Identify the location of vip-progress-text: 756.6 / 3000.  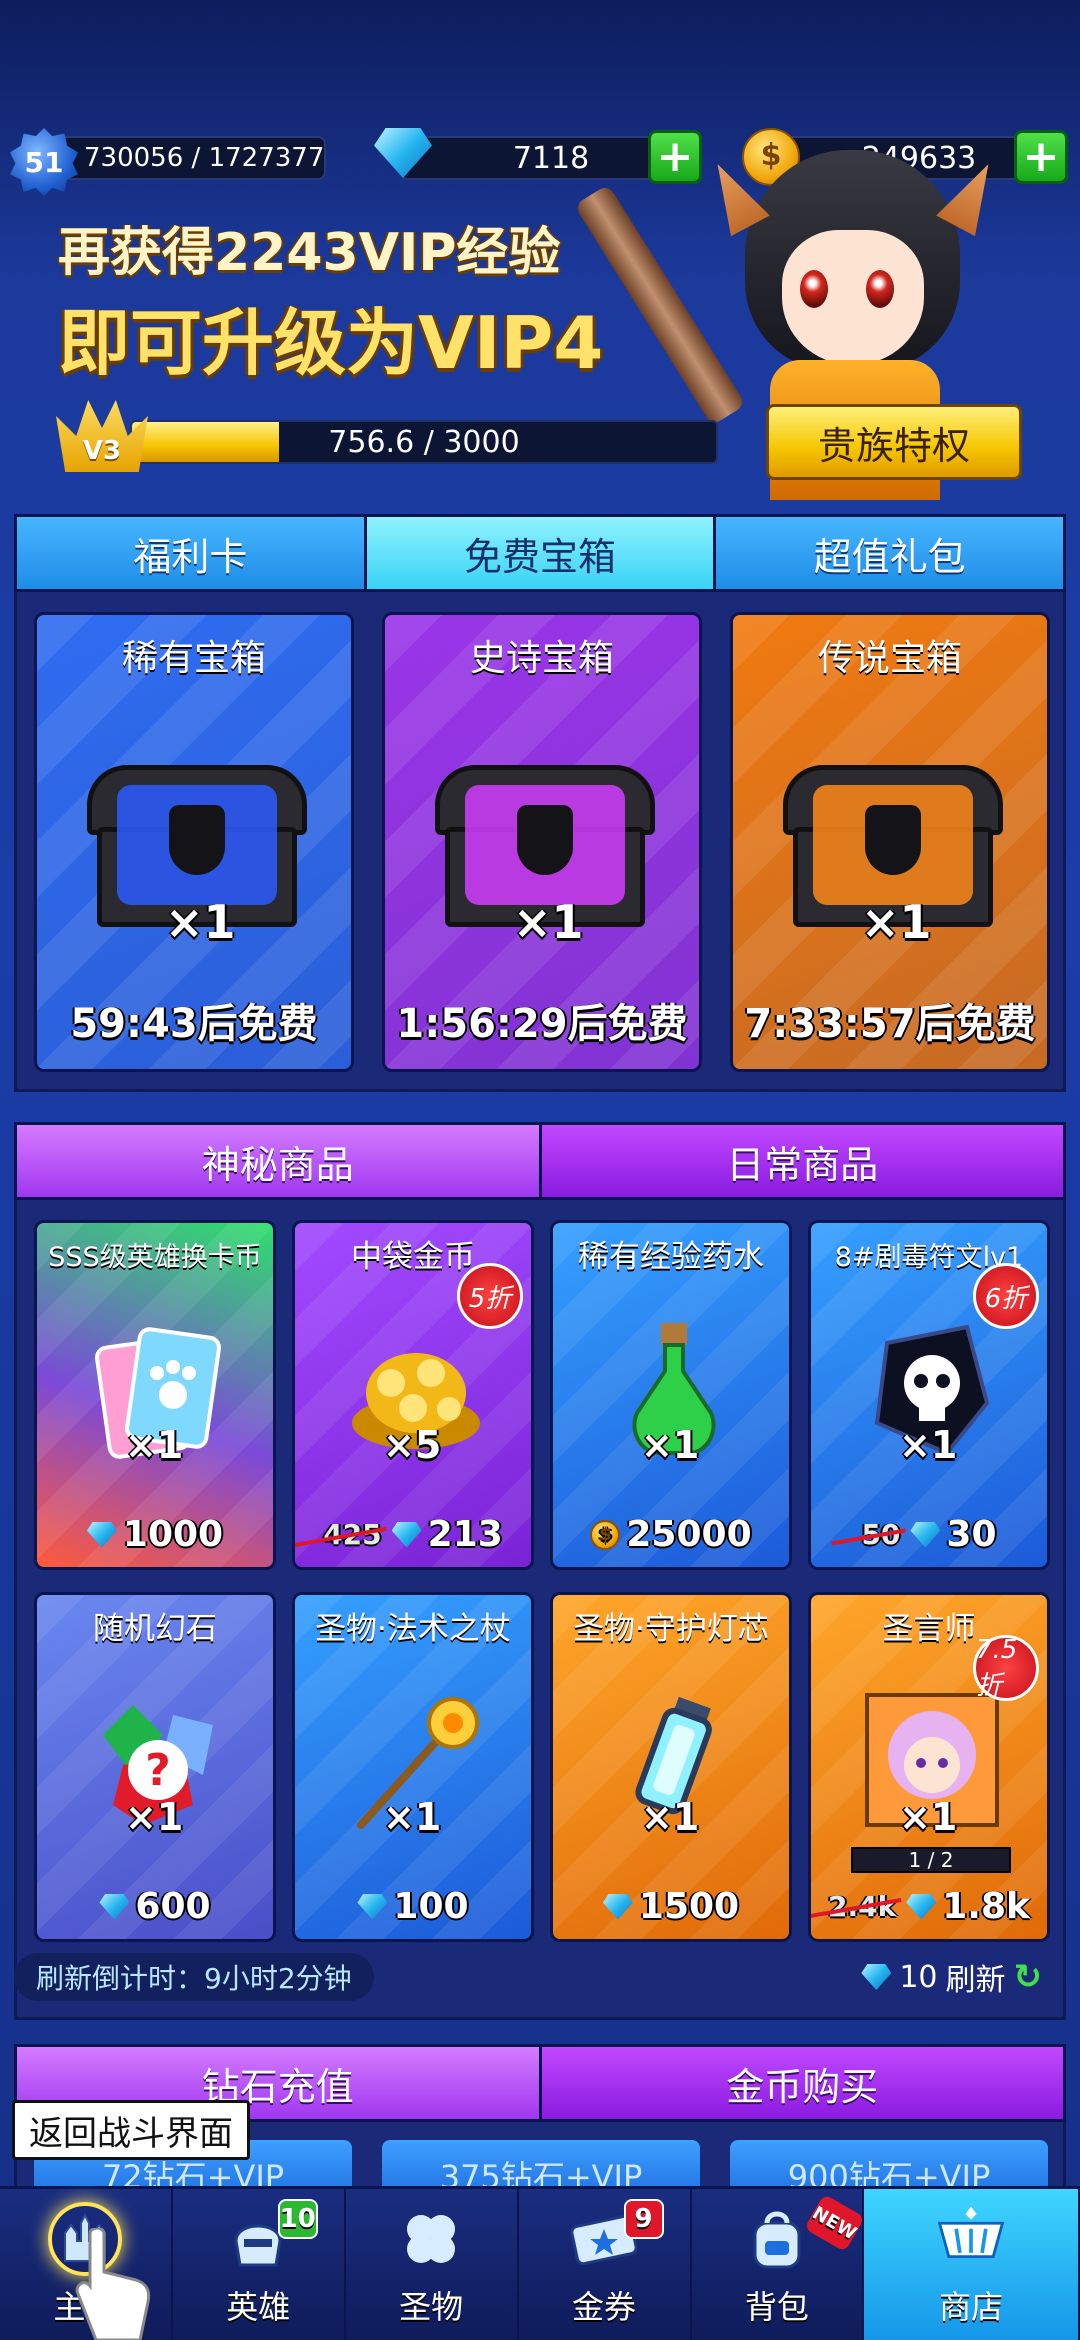
(424, 442).